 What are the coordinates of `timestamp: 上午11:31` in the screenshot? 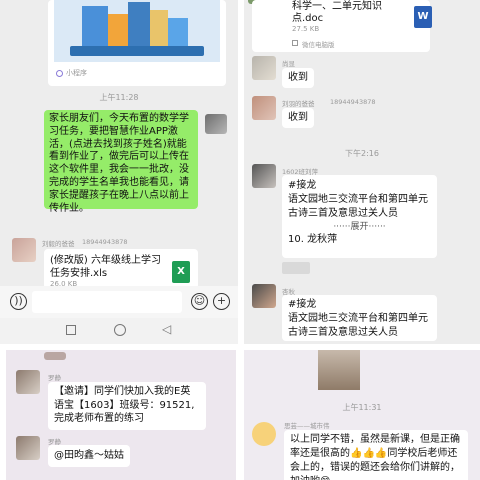 It's located at (362, 407).